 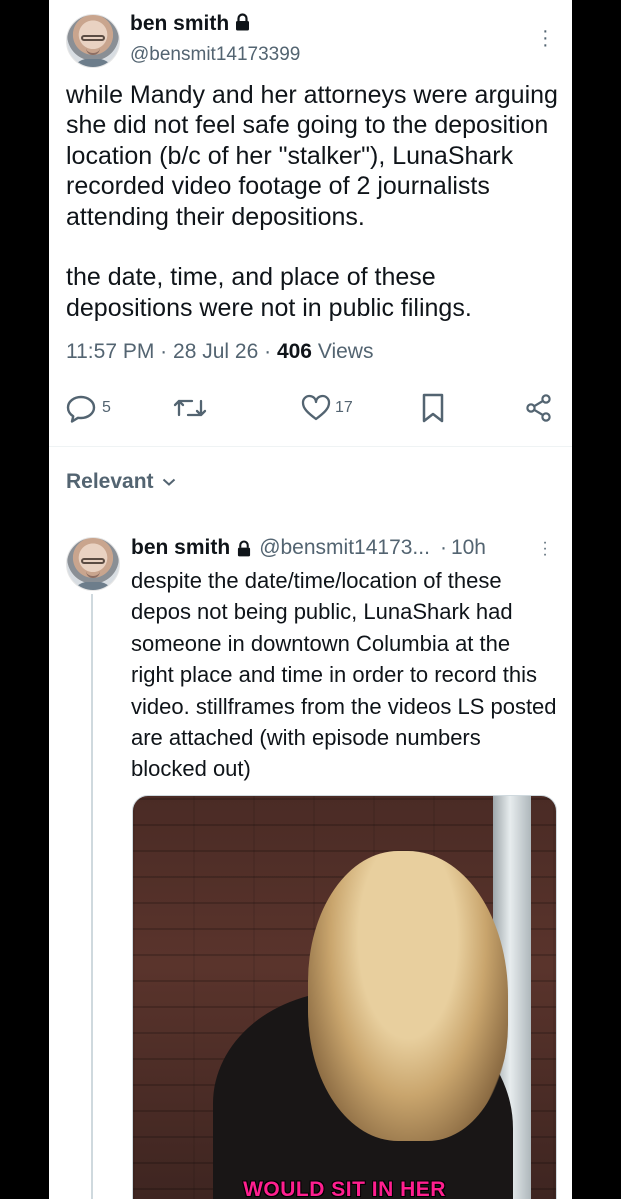 What do you see at coordinates (110, 481) in the screenshot?
I see `reply-sort-label: Relevant` at bounding box center [110, 481].